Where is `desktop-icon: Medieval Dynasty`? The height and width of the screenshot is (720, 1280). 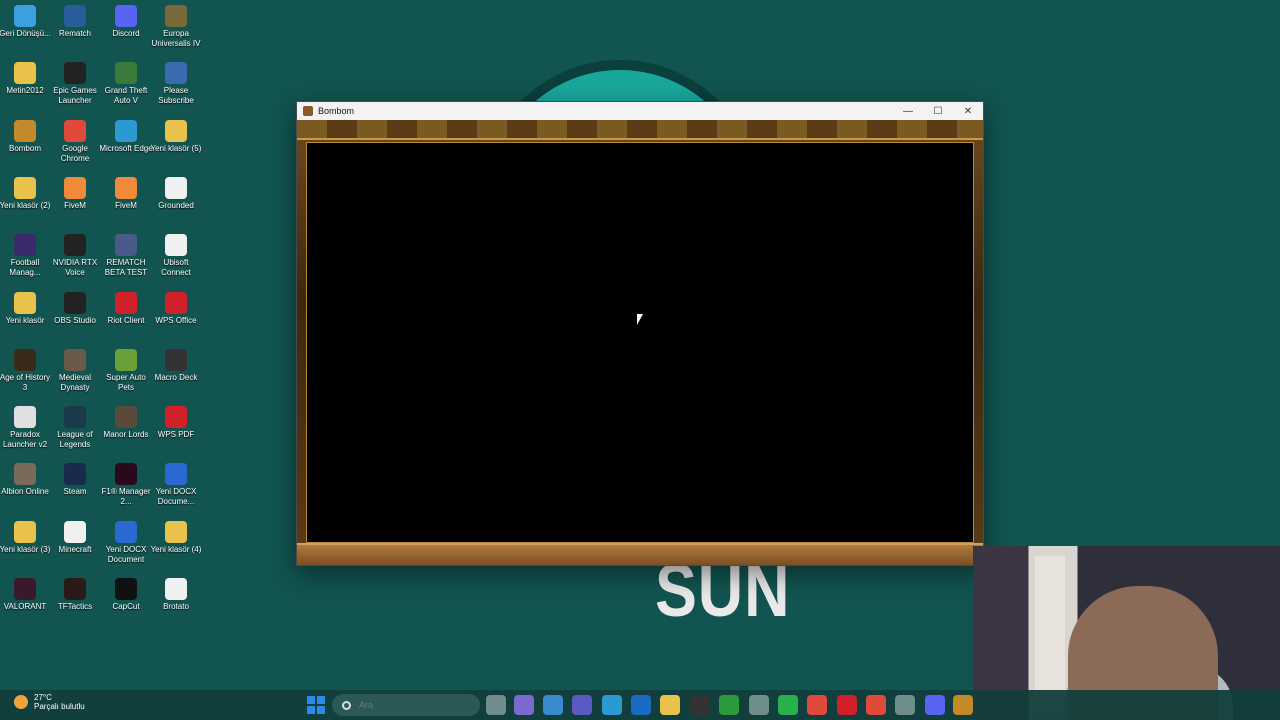 desktop-icon: Medieval Dynasty is located at coordinates (75, 370).